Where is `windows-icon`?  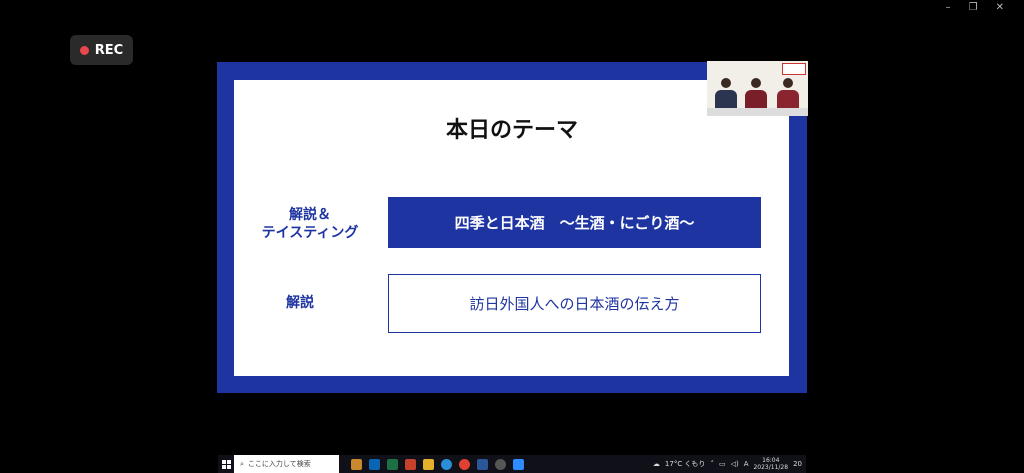 windows-icon is located at coordinates (226, 464).